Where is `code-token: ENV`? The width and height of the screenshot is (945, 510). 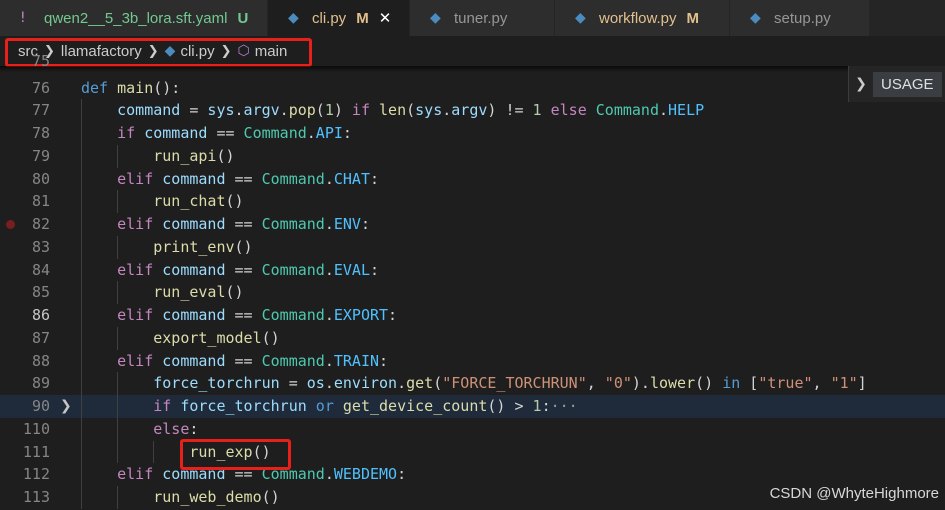
code-token: ENV is located at coordinates (347, 224).